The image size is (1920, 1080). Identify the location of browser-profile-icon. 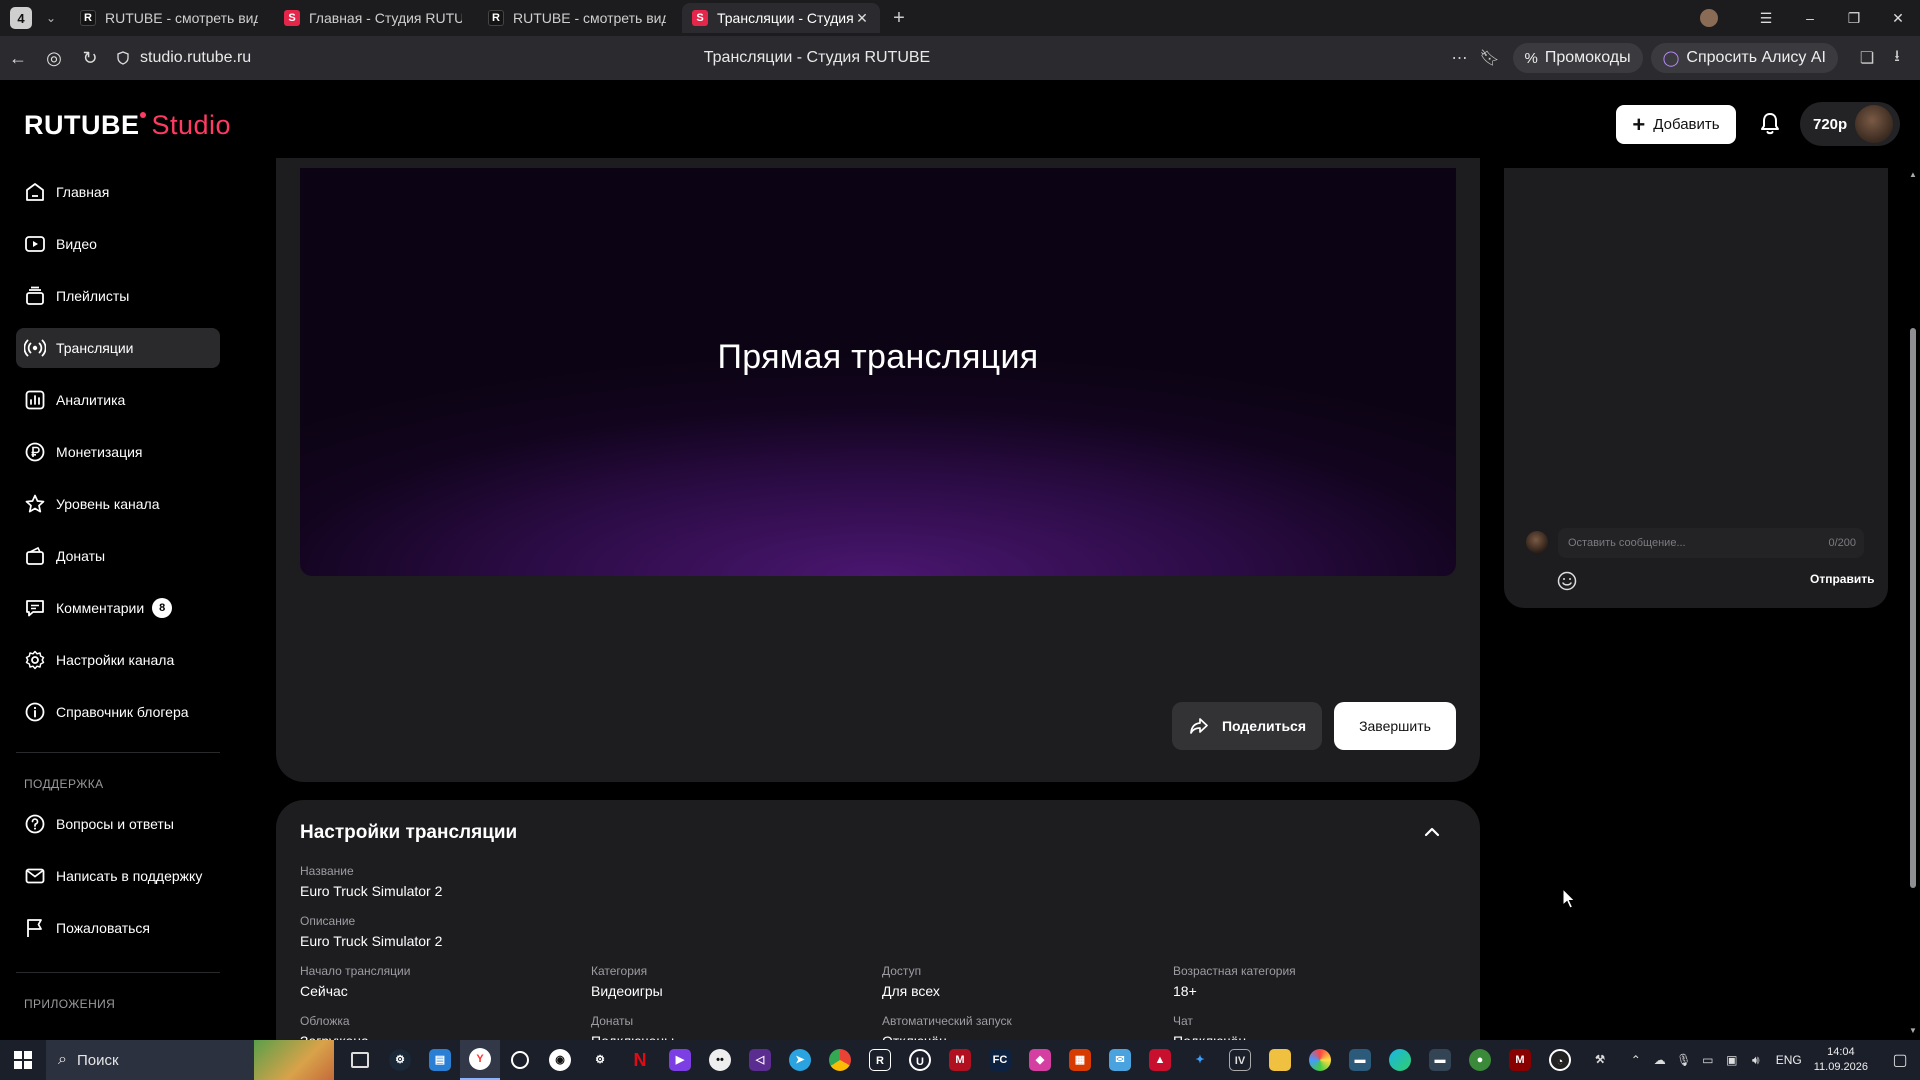
(1709, 18).